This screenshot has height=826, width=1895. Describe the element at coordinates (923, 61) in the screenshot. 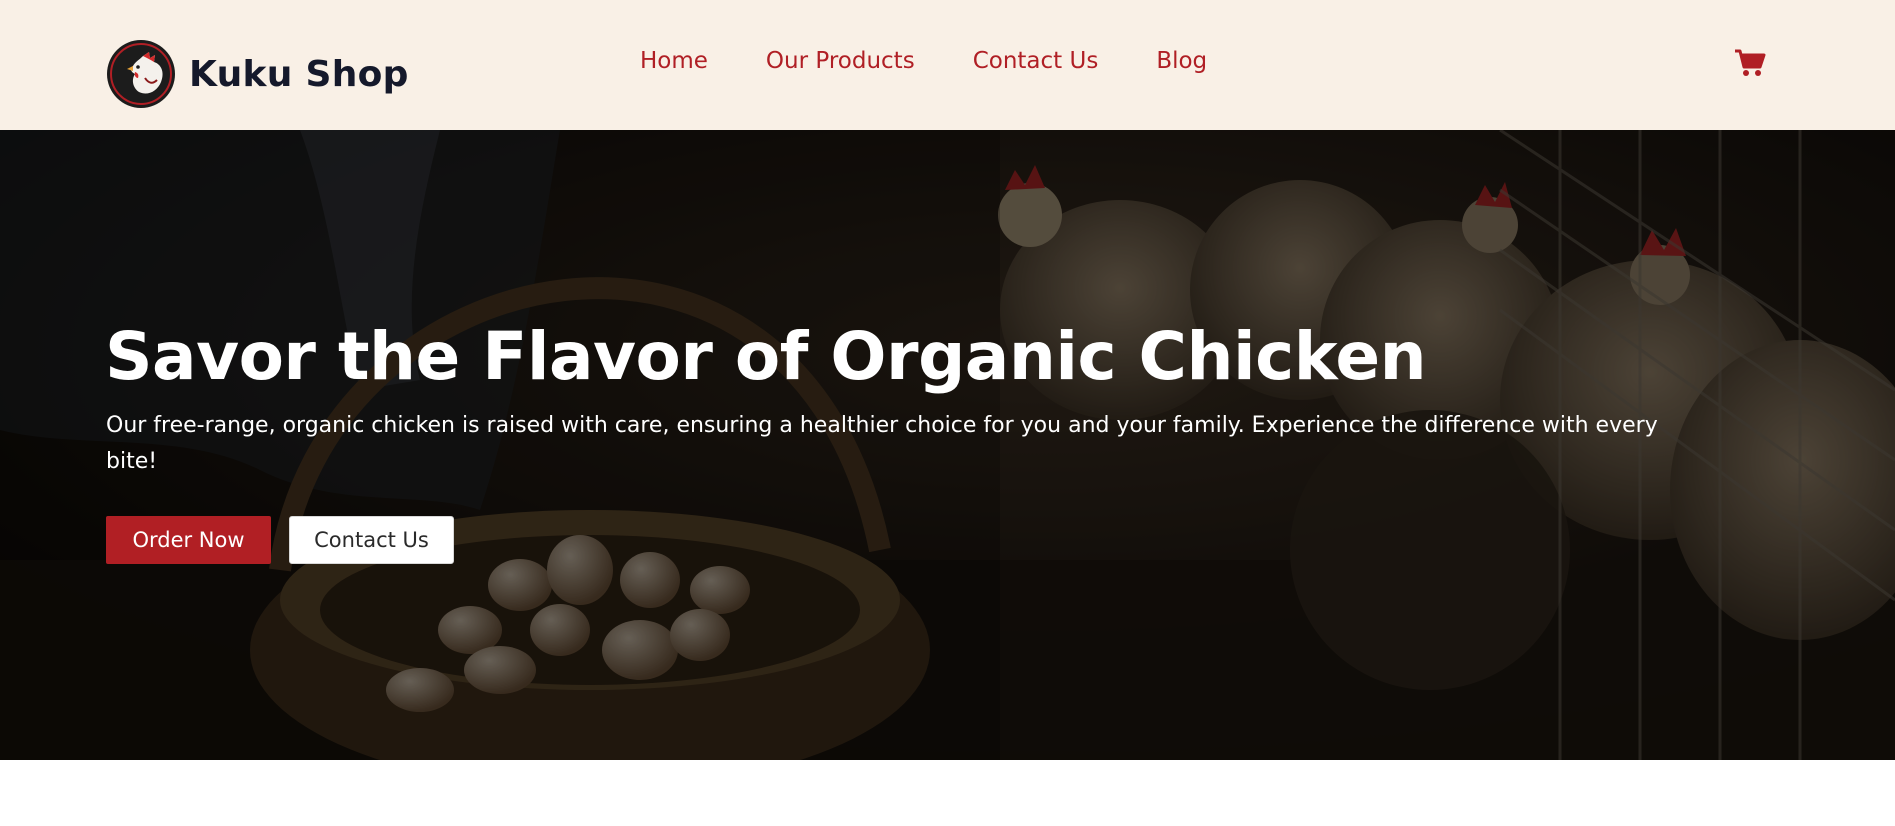

I see `main-nav: Home Our Products Contact Us Blog` at that location.